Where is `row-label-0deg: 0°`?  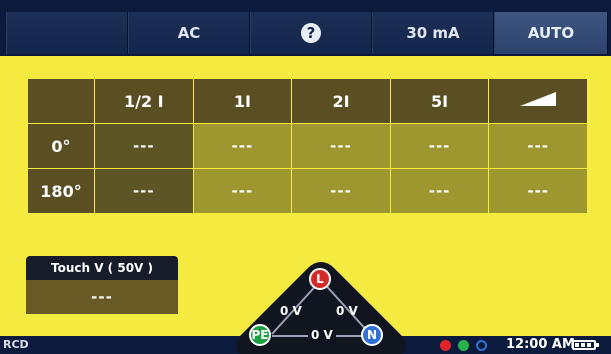 row-label-0deg: 0° is located at coordinates (61, 146).